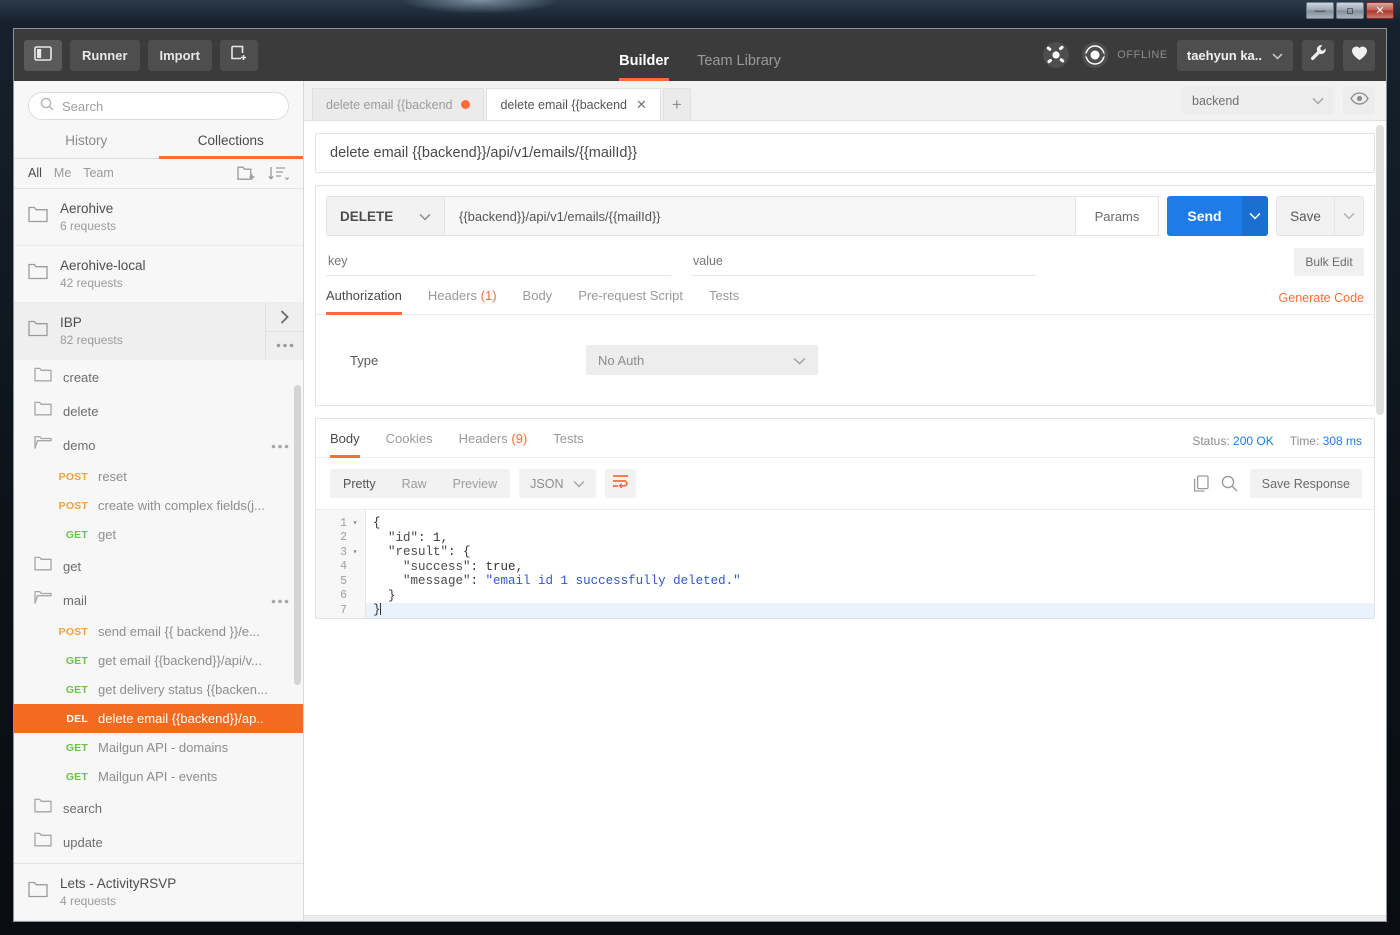 This screenshot has height=935, width=1400. What do you see at coordinates (475, 483) in the screenshot?
I see `view-mode-preview: Preview` at bounding box center [475, 483].